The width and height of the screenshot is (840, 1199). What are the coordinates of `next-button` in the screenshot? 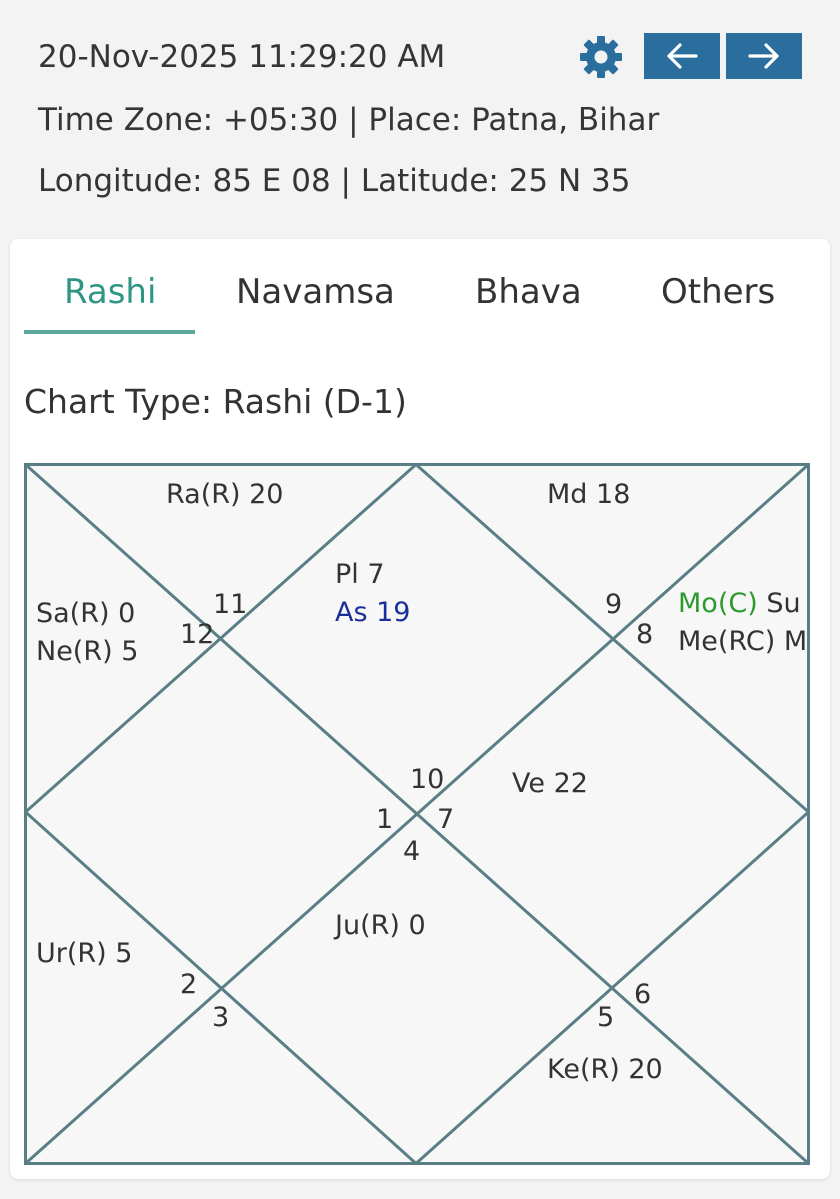 It's located at (764, 56).